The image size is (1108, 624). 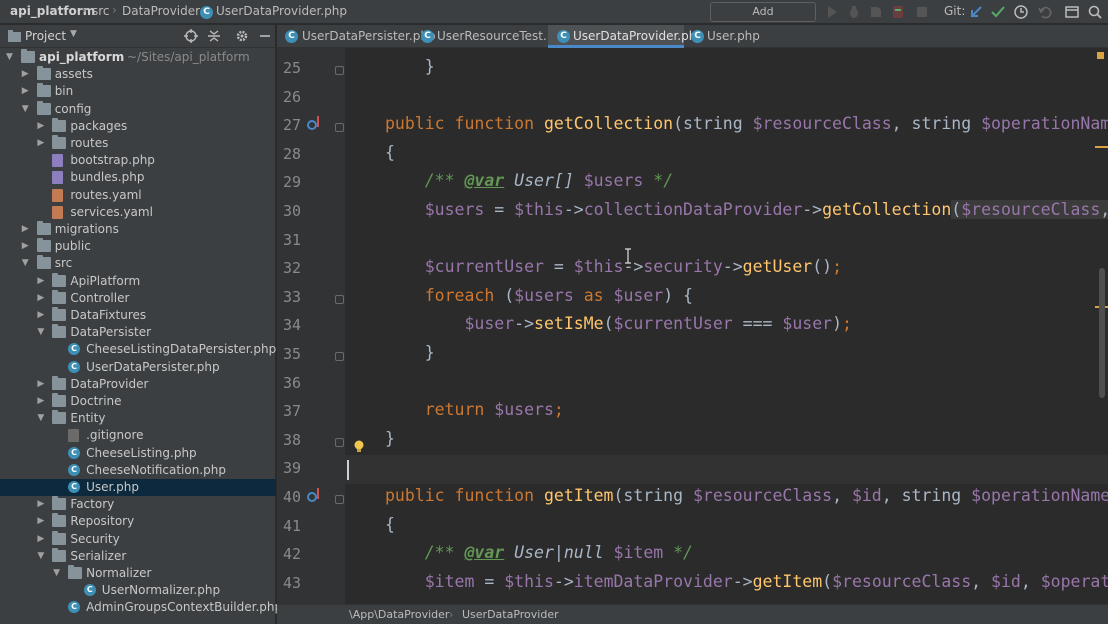 What do you see at coordinates (399, 614) in the screenshot?
I see `namespace-crumb: \App\DataProvider` at bounding box center [399, 614].